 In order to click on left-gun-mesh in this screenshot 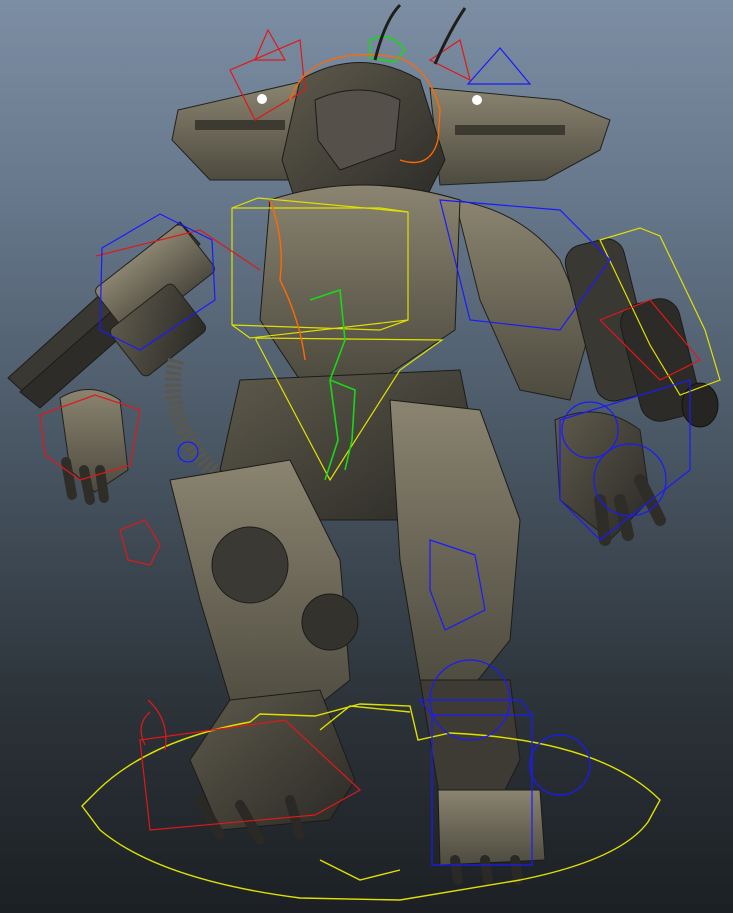, I will do `click(112, 315)`.